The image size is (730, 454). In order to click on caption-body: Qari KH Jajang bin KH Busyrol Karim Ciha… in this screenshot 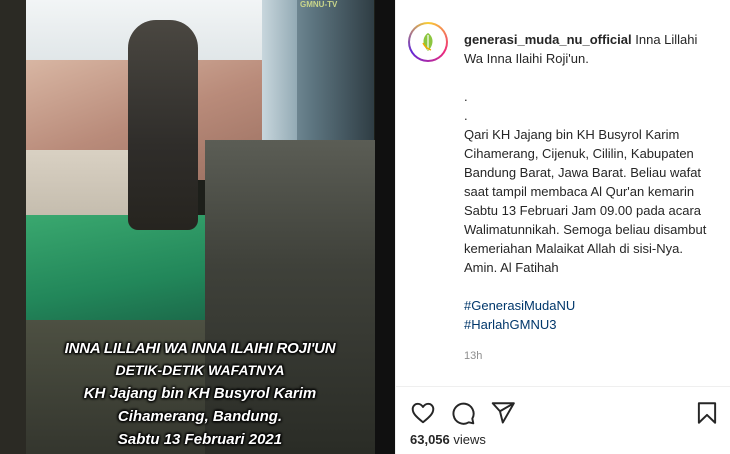, I will do `click(585, 201)`.